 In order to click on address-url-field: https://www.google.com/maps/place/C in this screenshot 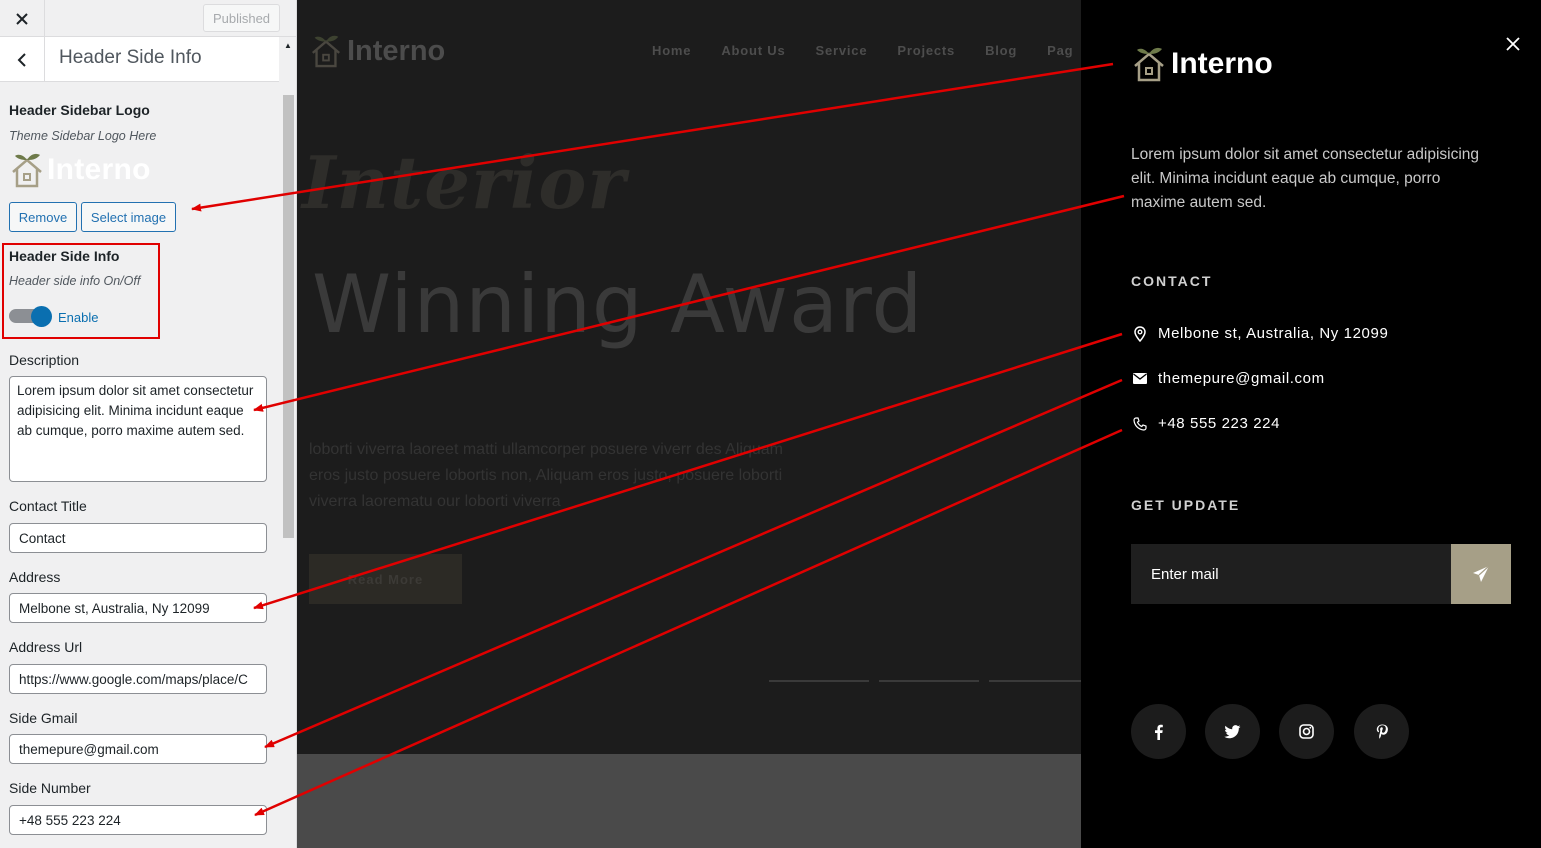, I will do `click(138, 679)`.